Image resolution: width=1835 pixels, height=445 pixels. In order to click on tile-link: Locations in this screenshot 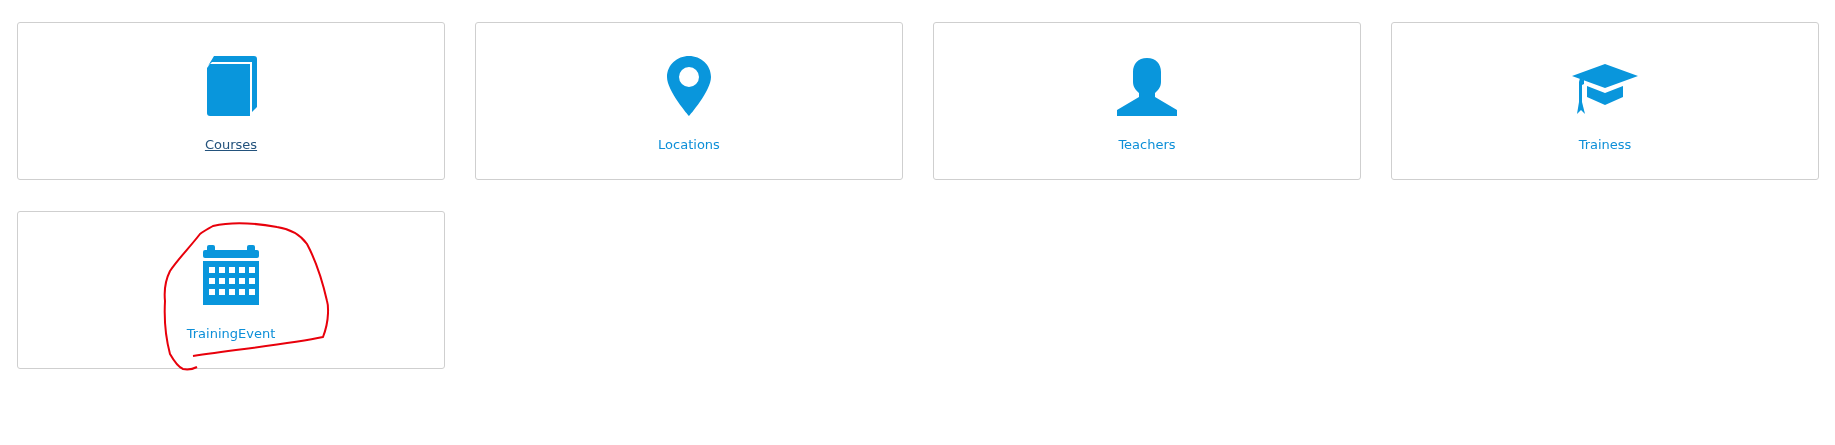, I will do `click(689, 144)`.